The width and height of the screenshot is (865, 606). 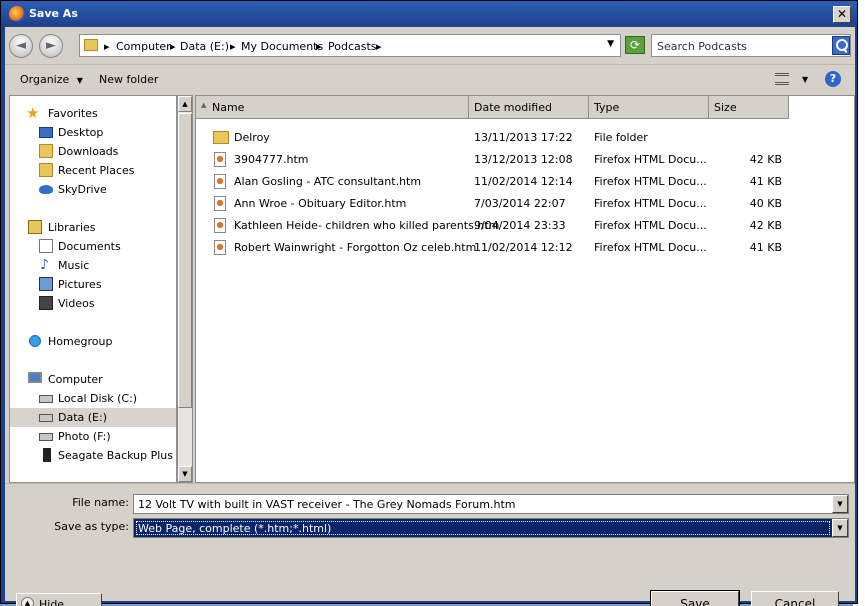 What do you see at coordinates (695, 598) in the screenshot?
I see `save-button: Save` at bounding box center [695, 598].